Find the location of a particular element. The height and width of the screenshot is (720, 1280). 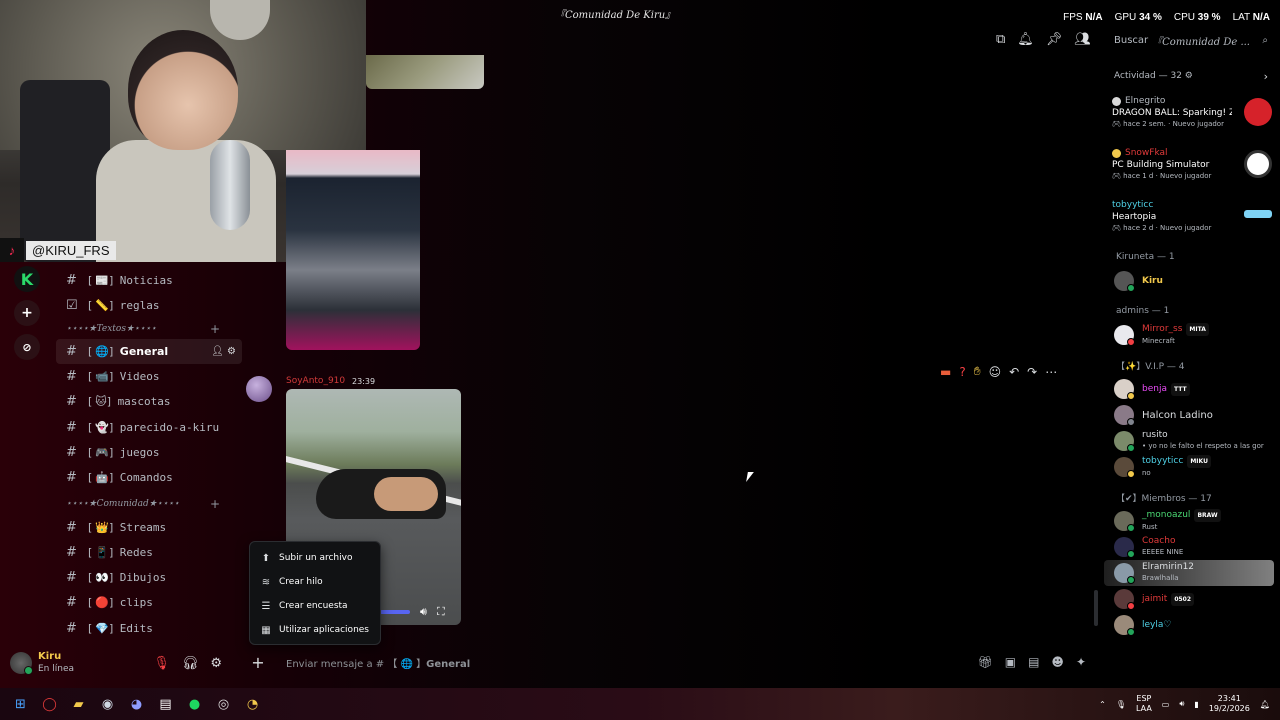

volume-bar is located at coordinates (395, 612).